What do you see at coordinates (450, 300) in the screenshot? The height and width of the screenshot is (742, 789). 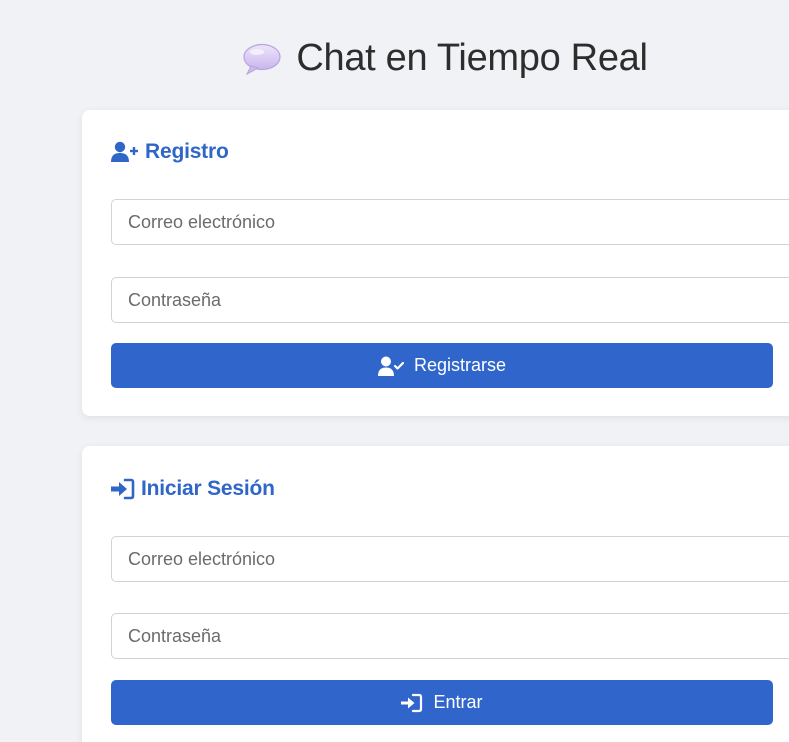 I see `register-password-input` at bounding box center [450, 300].